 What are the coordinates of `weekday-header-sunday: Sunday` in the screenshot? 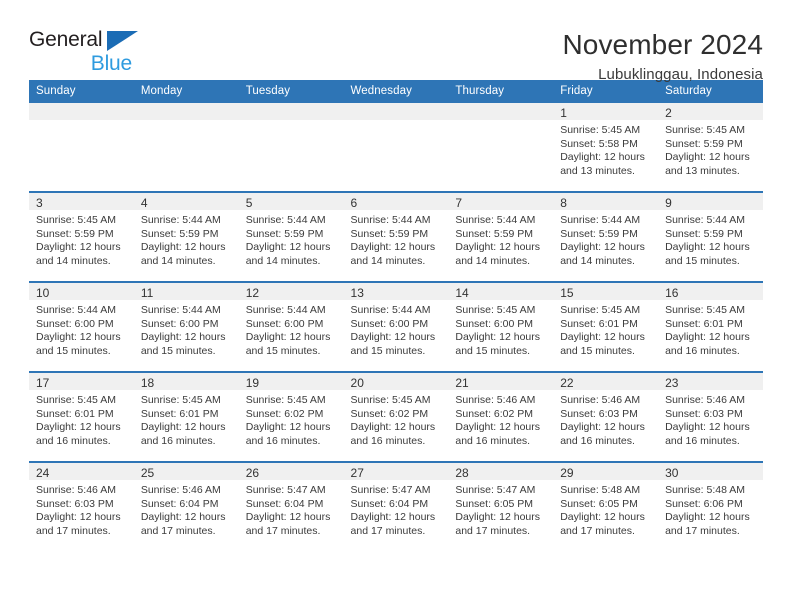 It's located at (81, 91).